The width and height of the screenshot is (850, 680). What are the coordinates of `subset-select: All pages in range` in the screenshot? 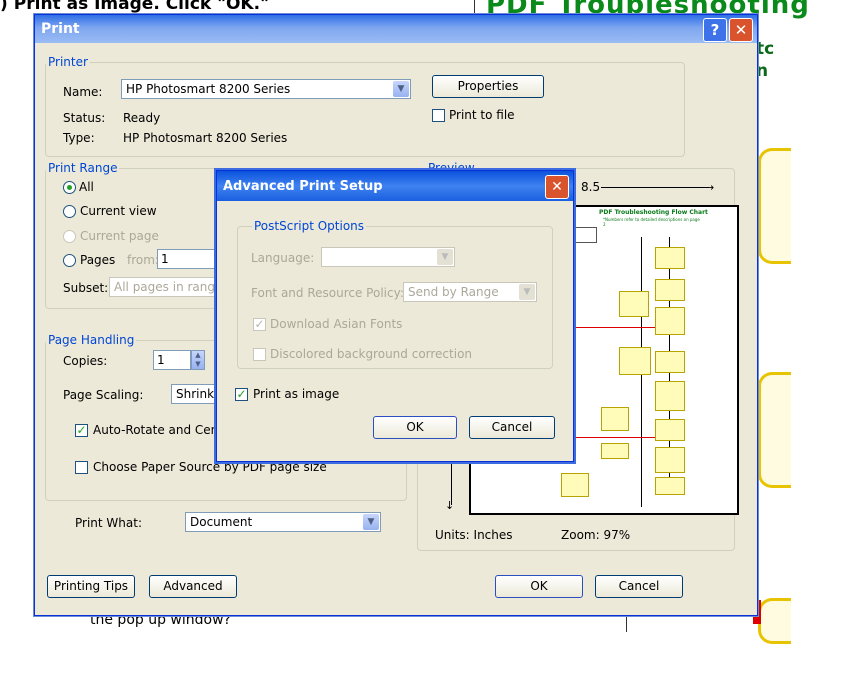 It's located at (165, 287).